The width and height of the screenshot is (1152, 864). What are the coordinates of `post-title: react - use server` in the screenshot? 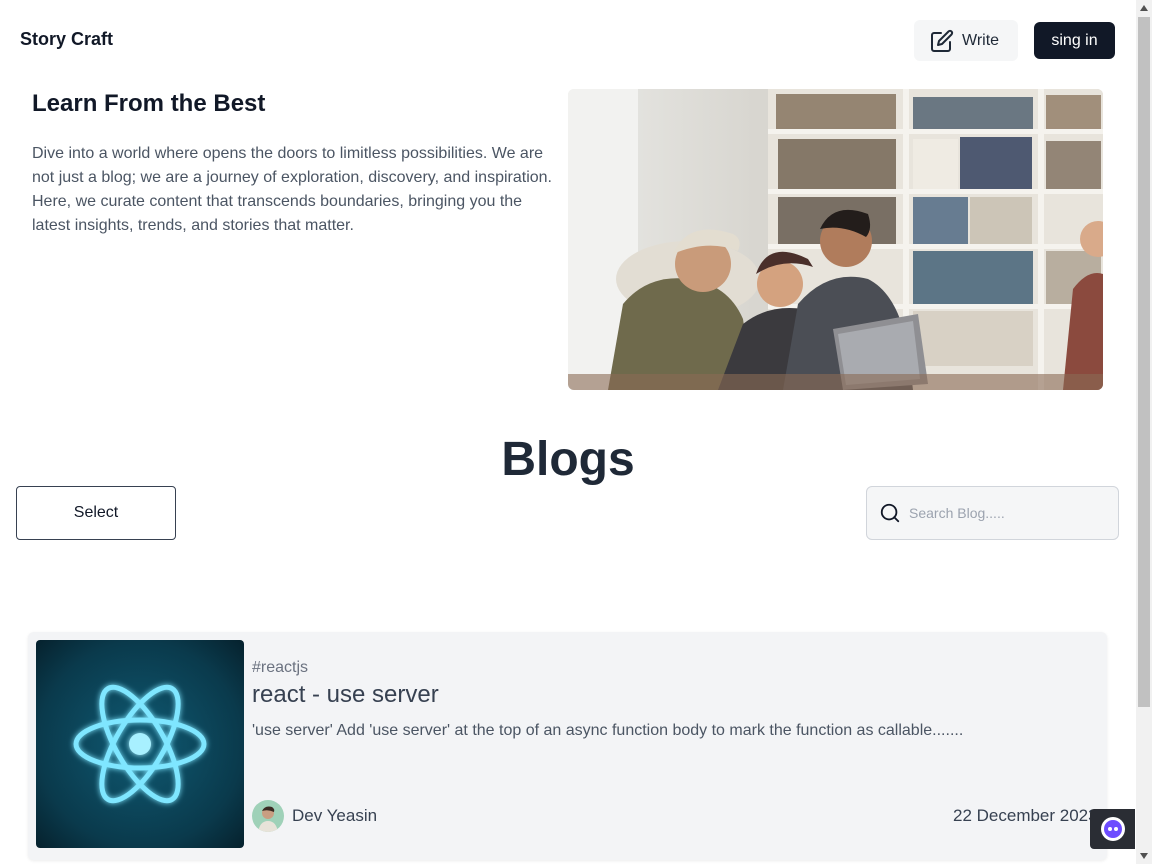 It's located at (345, 695).